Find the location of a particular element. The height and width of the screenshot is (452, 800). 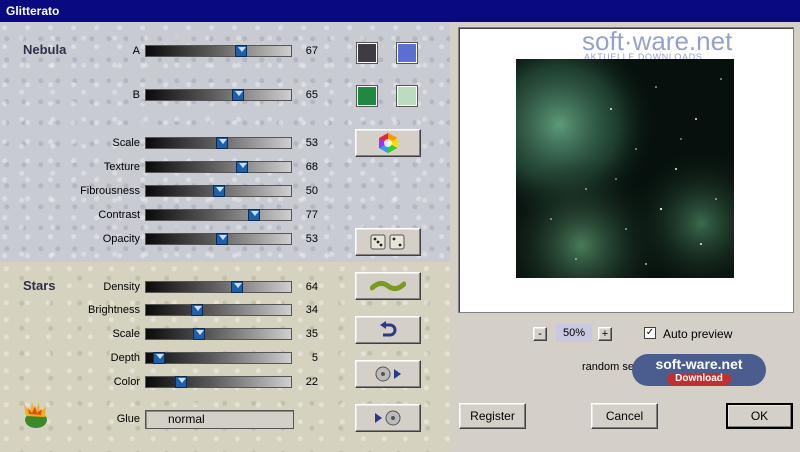

slider-label: B is located at coordinates (136, 95).